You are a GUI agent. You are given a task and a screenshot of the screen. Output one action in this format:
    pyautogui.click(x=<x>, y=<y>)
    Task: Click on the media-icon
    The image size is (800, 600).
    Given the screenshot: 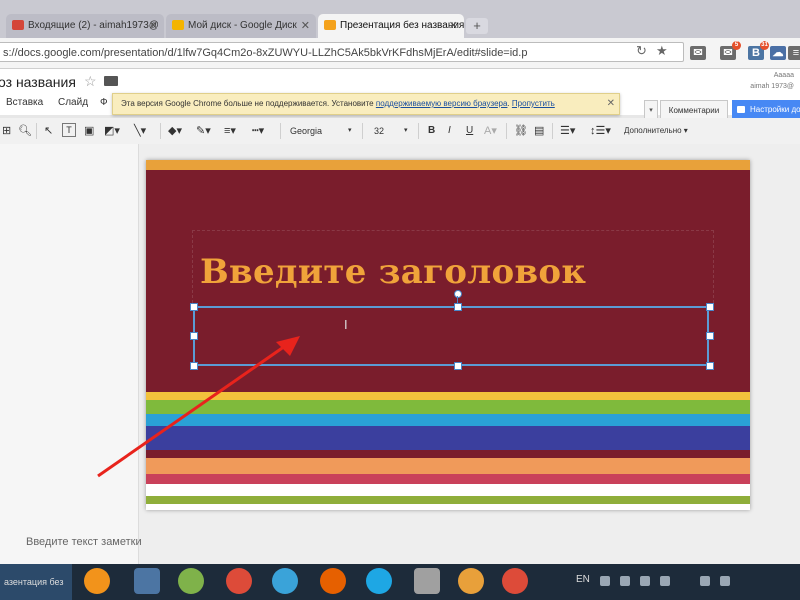 What is the action you would take?
    pyautogui.click(x=427, y=581)
    